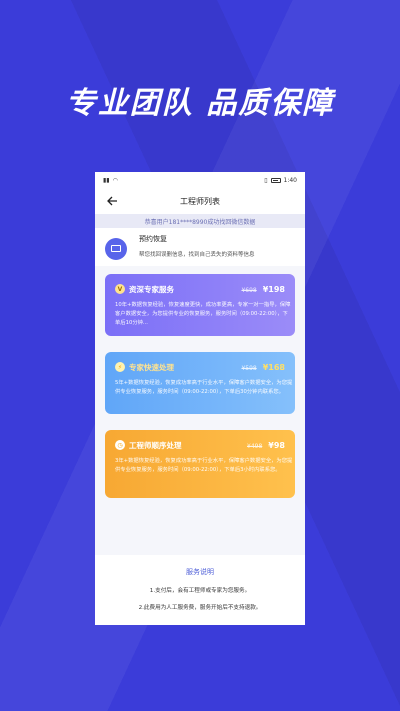  I want to click on notice-banner: 恭喜用户181****8990成功找回微信数据, so click(200, 221).